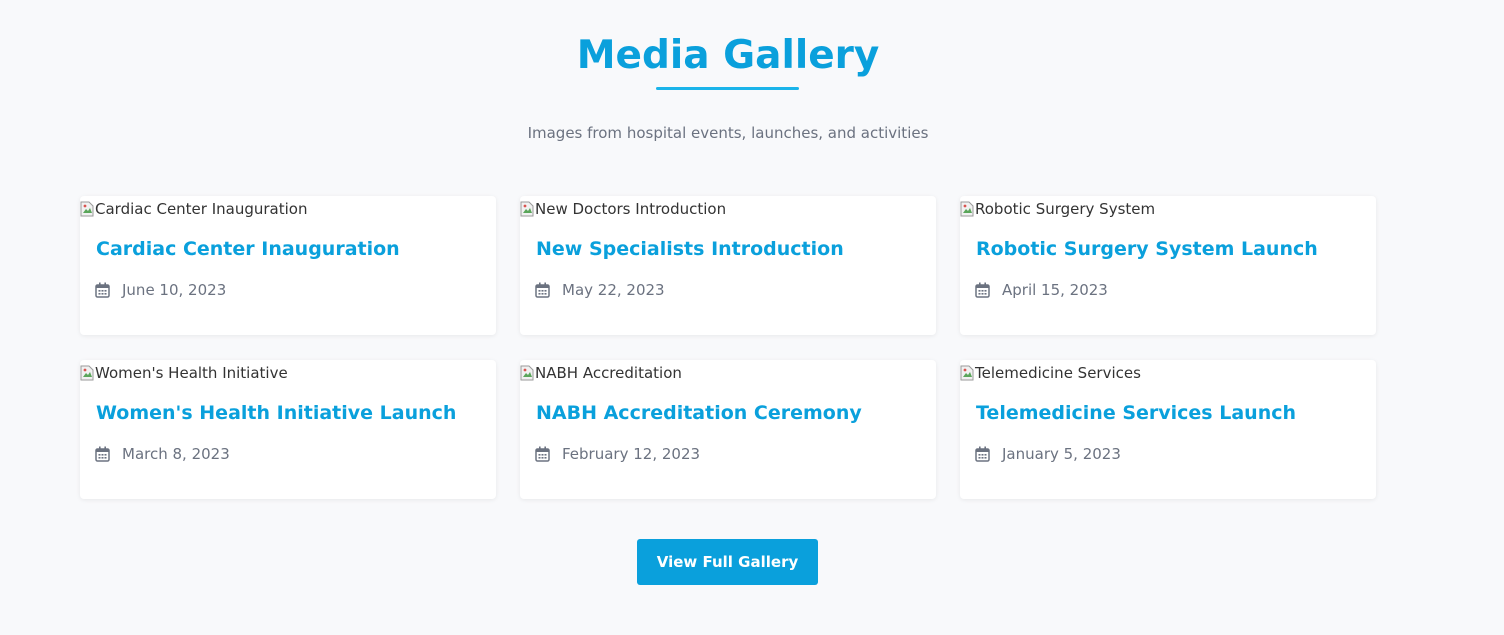  I want to click on card-date: February 12, 2023, so click(617, 454).